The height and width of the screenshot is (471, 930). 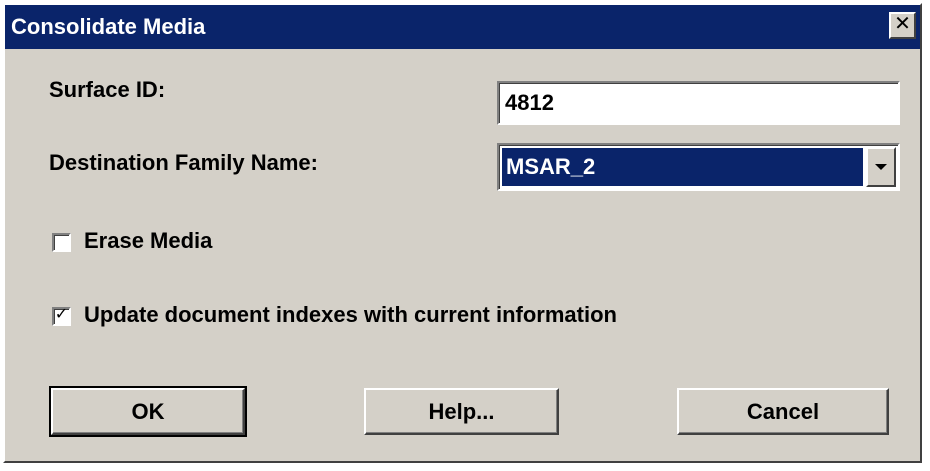 What do you see at coordinates (462, 27) in the screenshot?
I see `title-bar: Consolidate Media ✕` at bounding box center [462, 27].